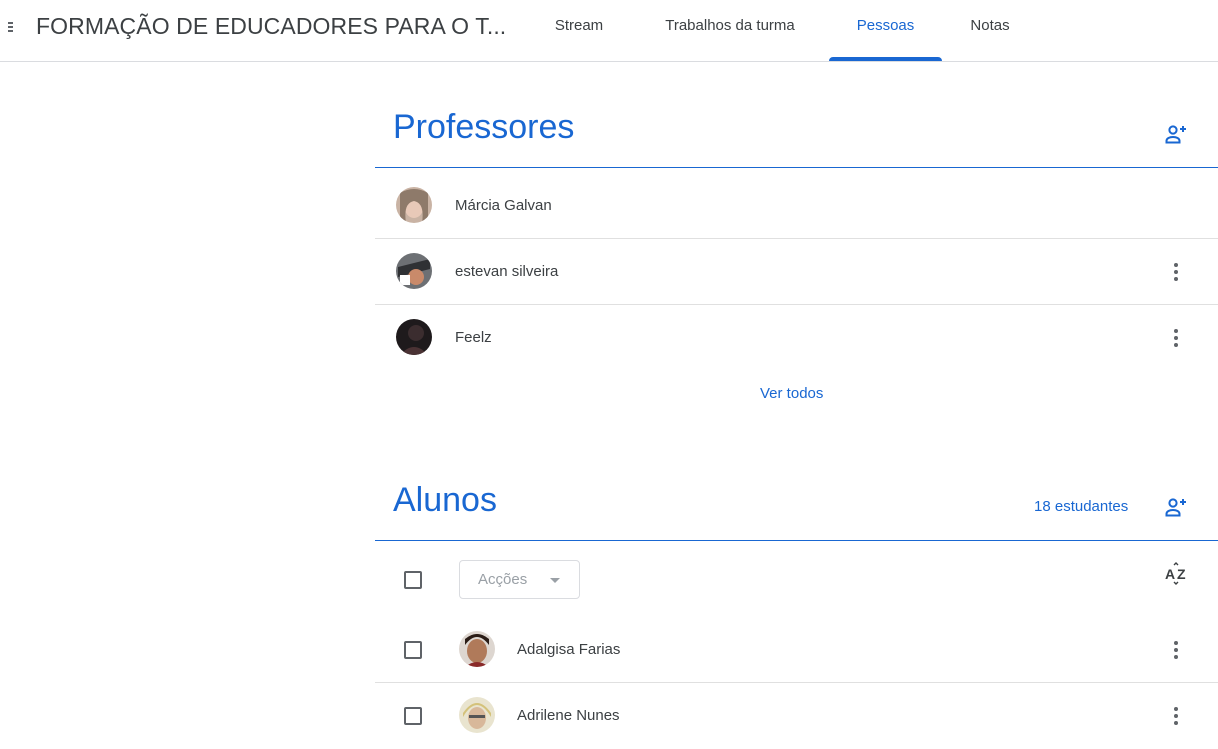 Image resolution: width=1218 pixels, height=749 pixels. I want to click on teacher-name: Feelz, so click(473, 337).